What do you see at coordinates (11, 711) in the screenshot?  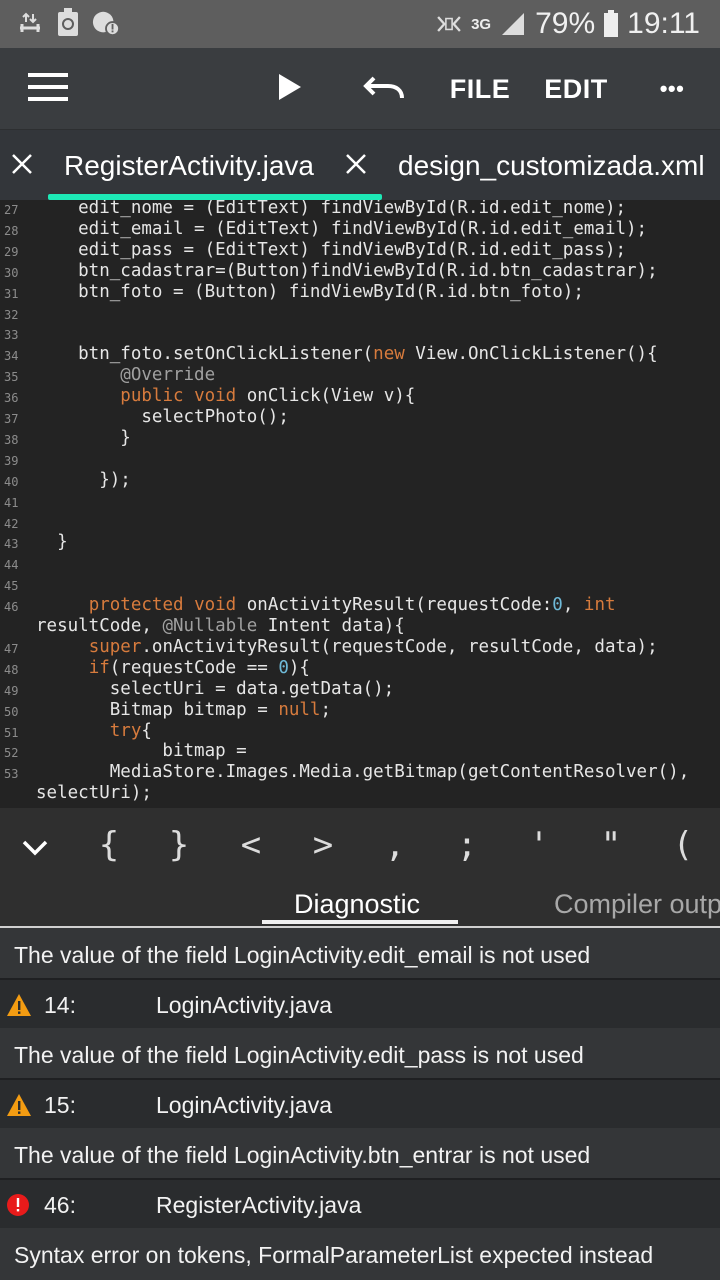 I see `line-number: 50` at bounding box center [11, 711].